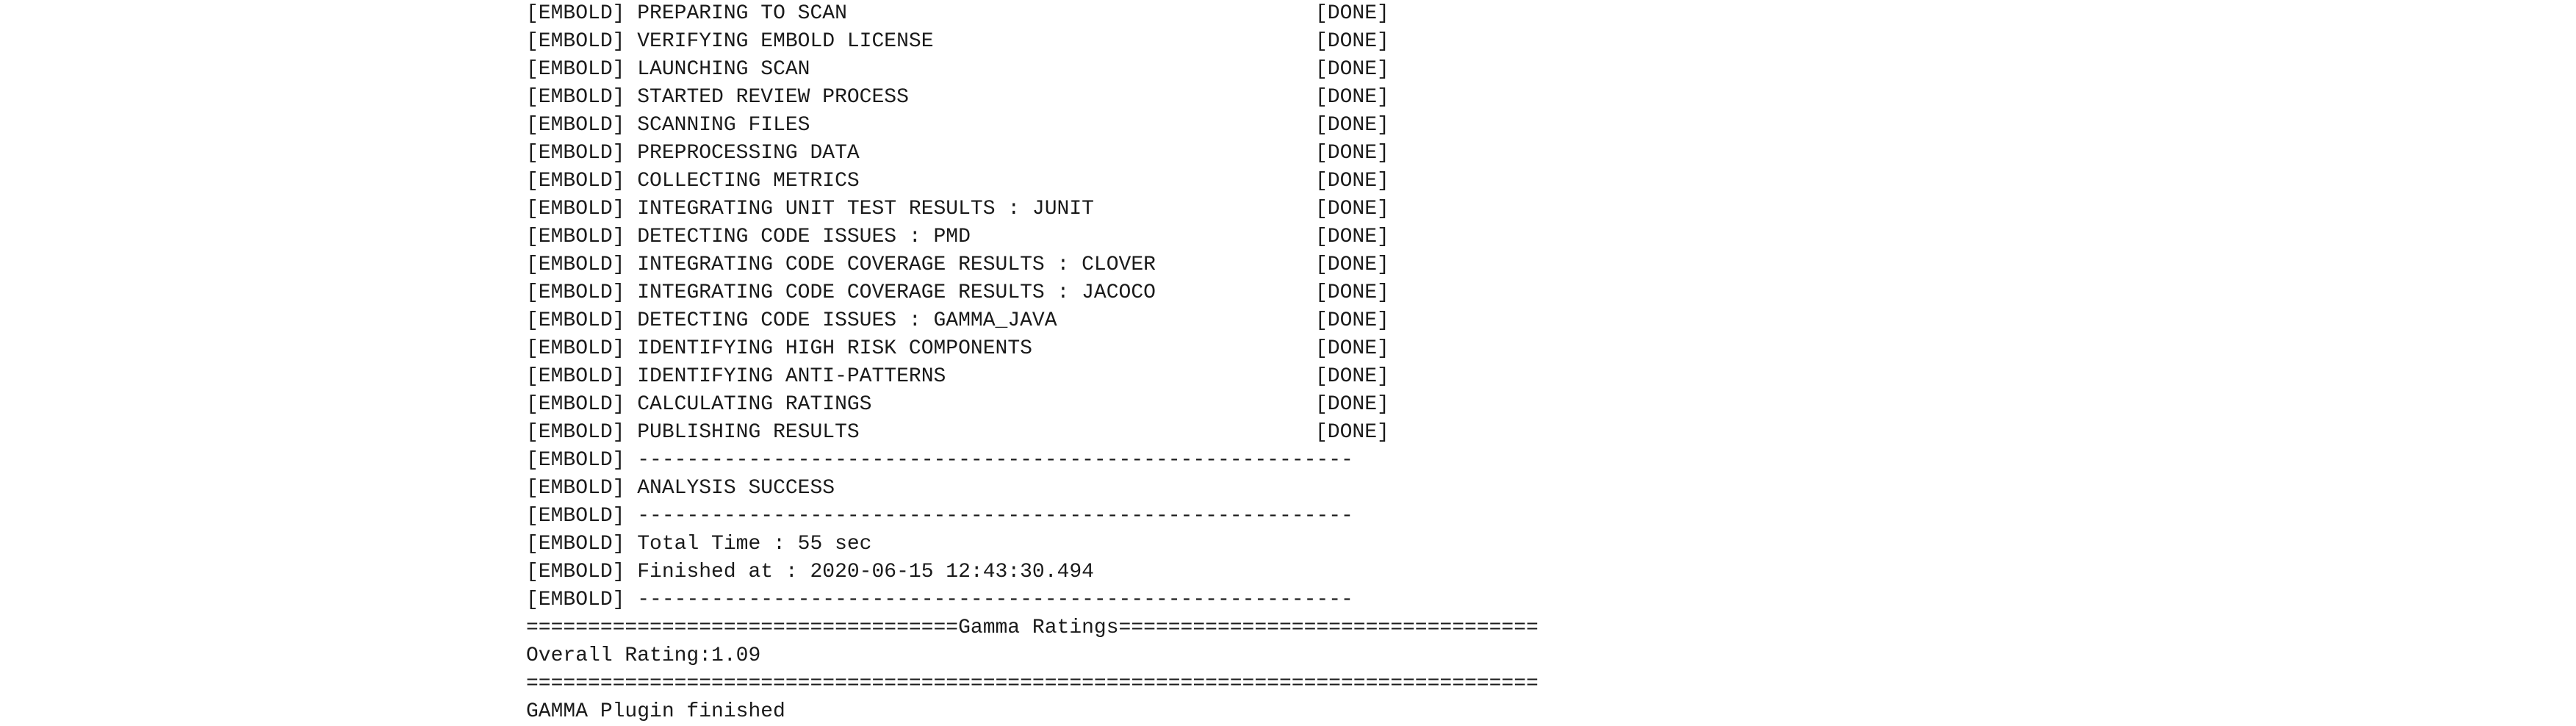 This screenshot has height=726, width=2576. Describe the element at coordinates (1150, 544) in the screenshot. I see `total-time-line: [EMBOLD] Total Time : 55 sec` at that location.